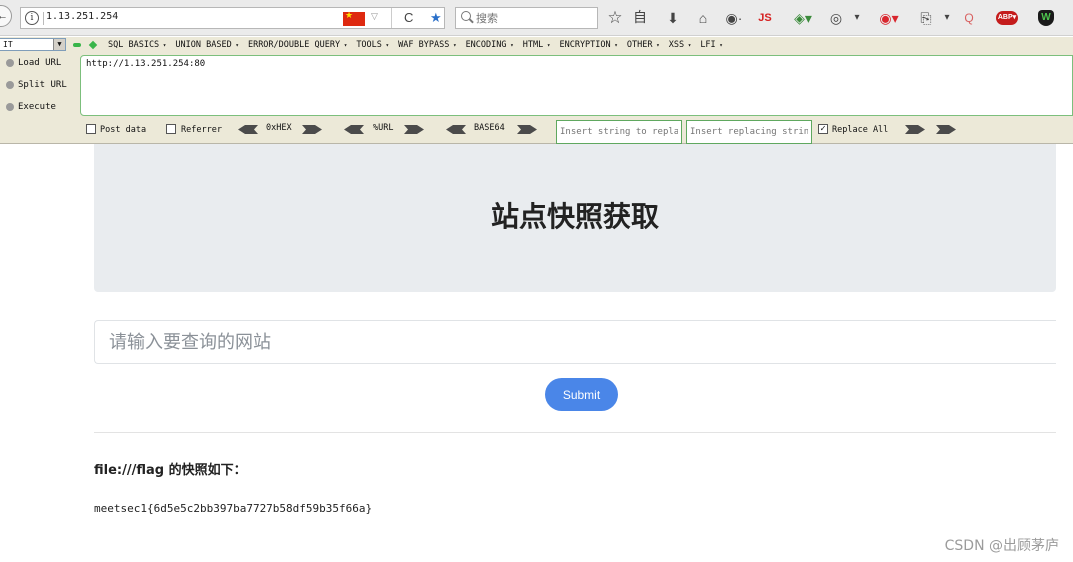  What do you see at coordinates (354, 18) in the screenshot?
I see `china-flag-icon` at bounding box center [354, 18].